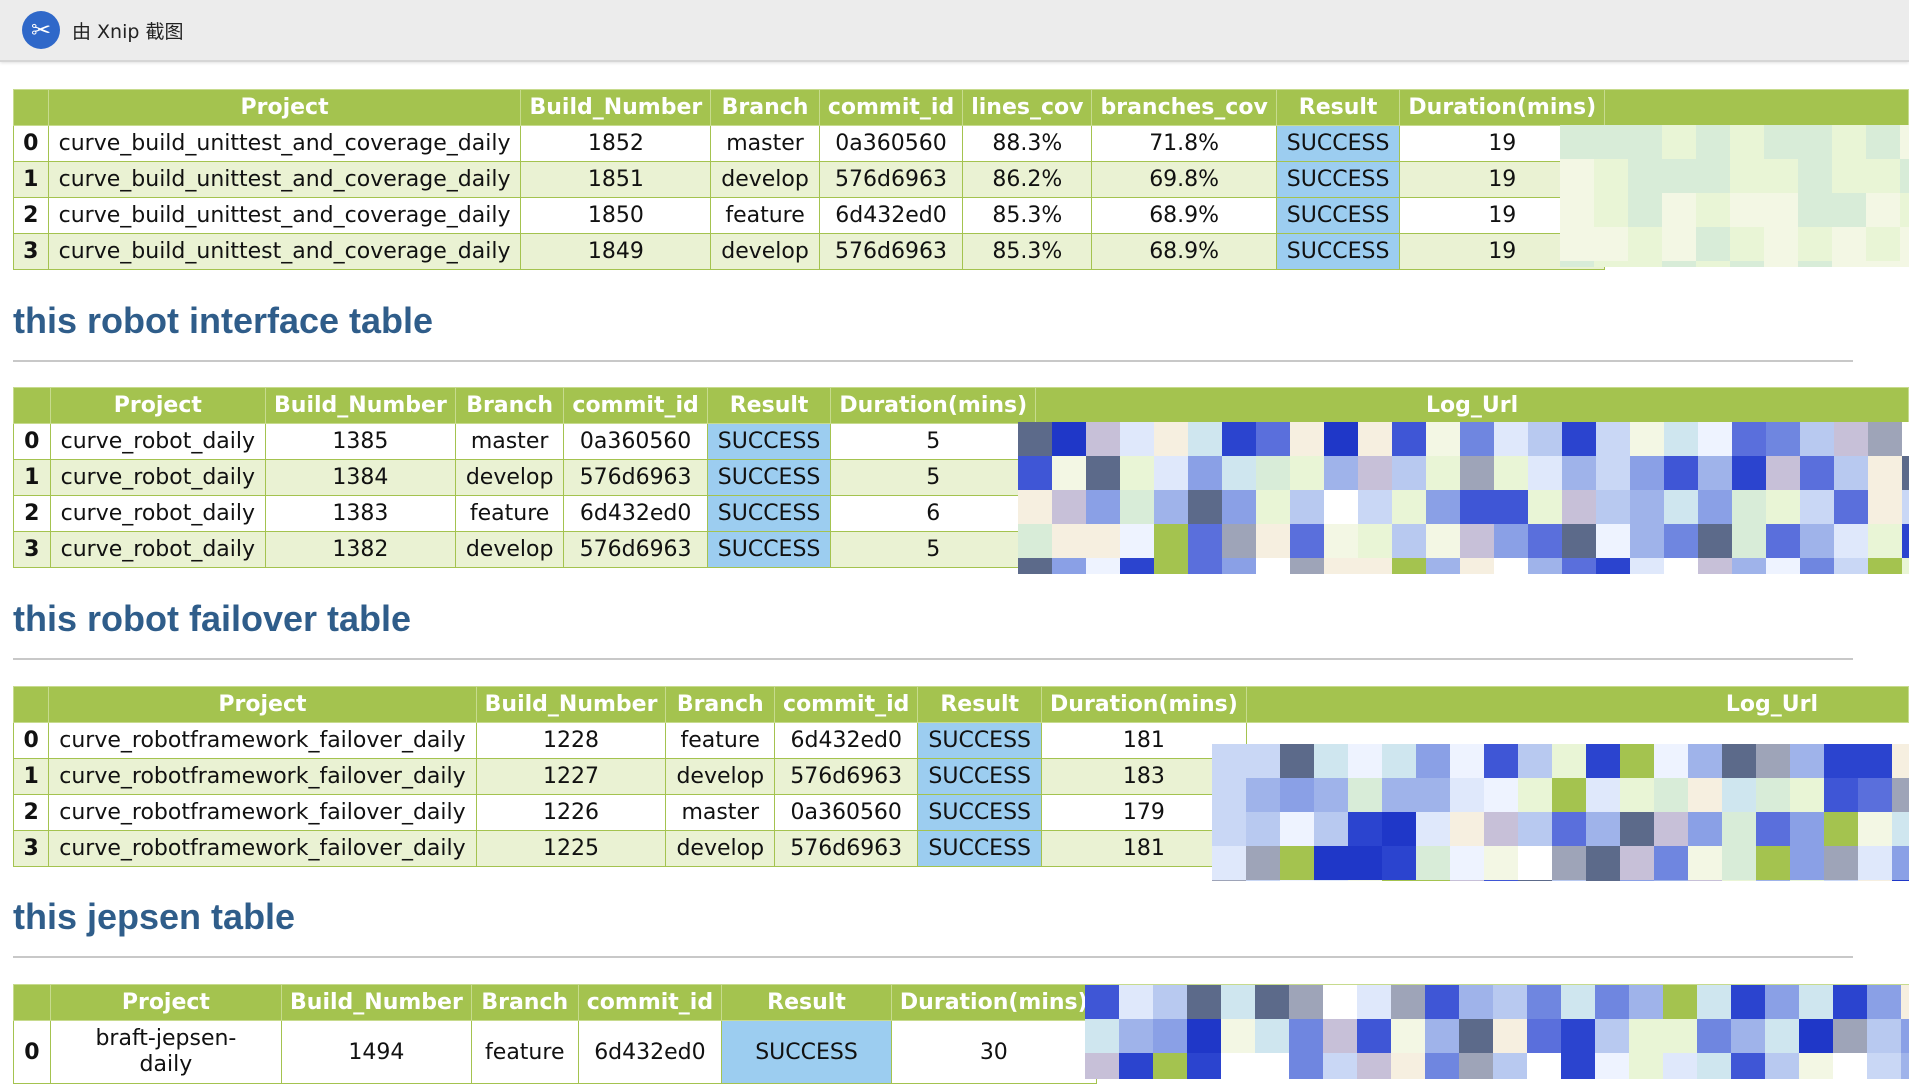 Image resolution: width=1909 pixels, height=1084 pixels. What do you see at coordinates (571, 848) in the screenshot?
I see `build-number-cell: 1225` at bounding box center [571, 848].